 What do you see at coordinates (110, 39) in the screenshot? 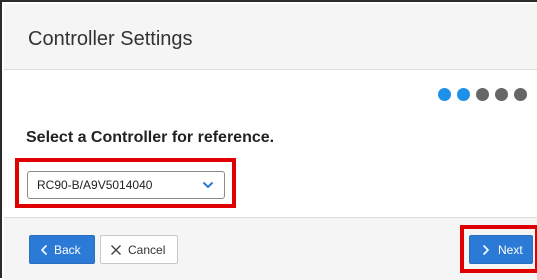
I see `dialog-title: Controller Settings` at bounding box center [110, 39].